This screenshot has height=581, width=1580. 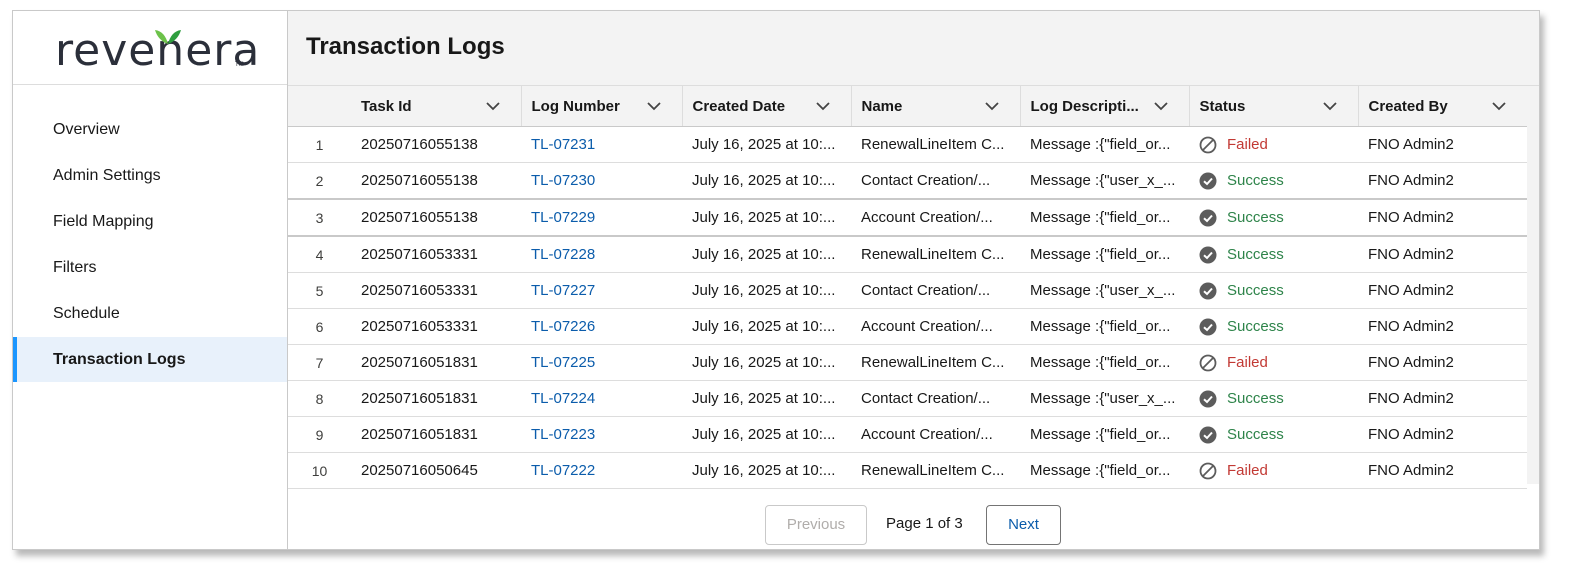 What do you see at coordinates (563, 470) in the screenshot?
I see `log-number-link: TL-07222` at bounding box center [563, 470].